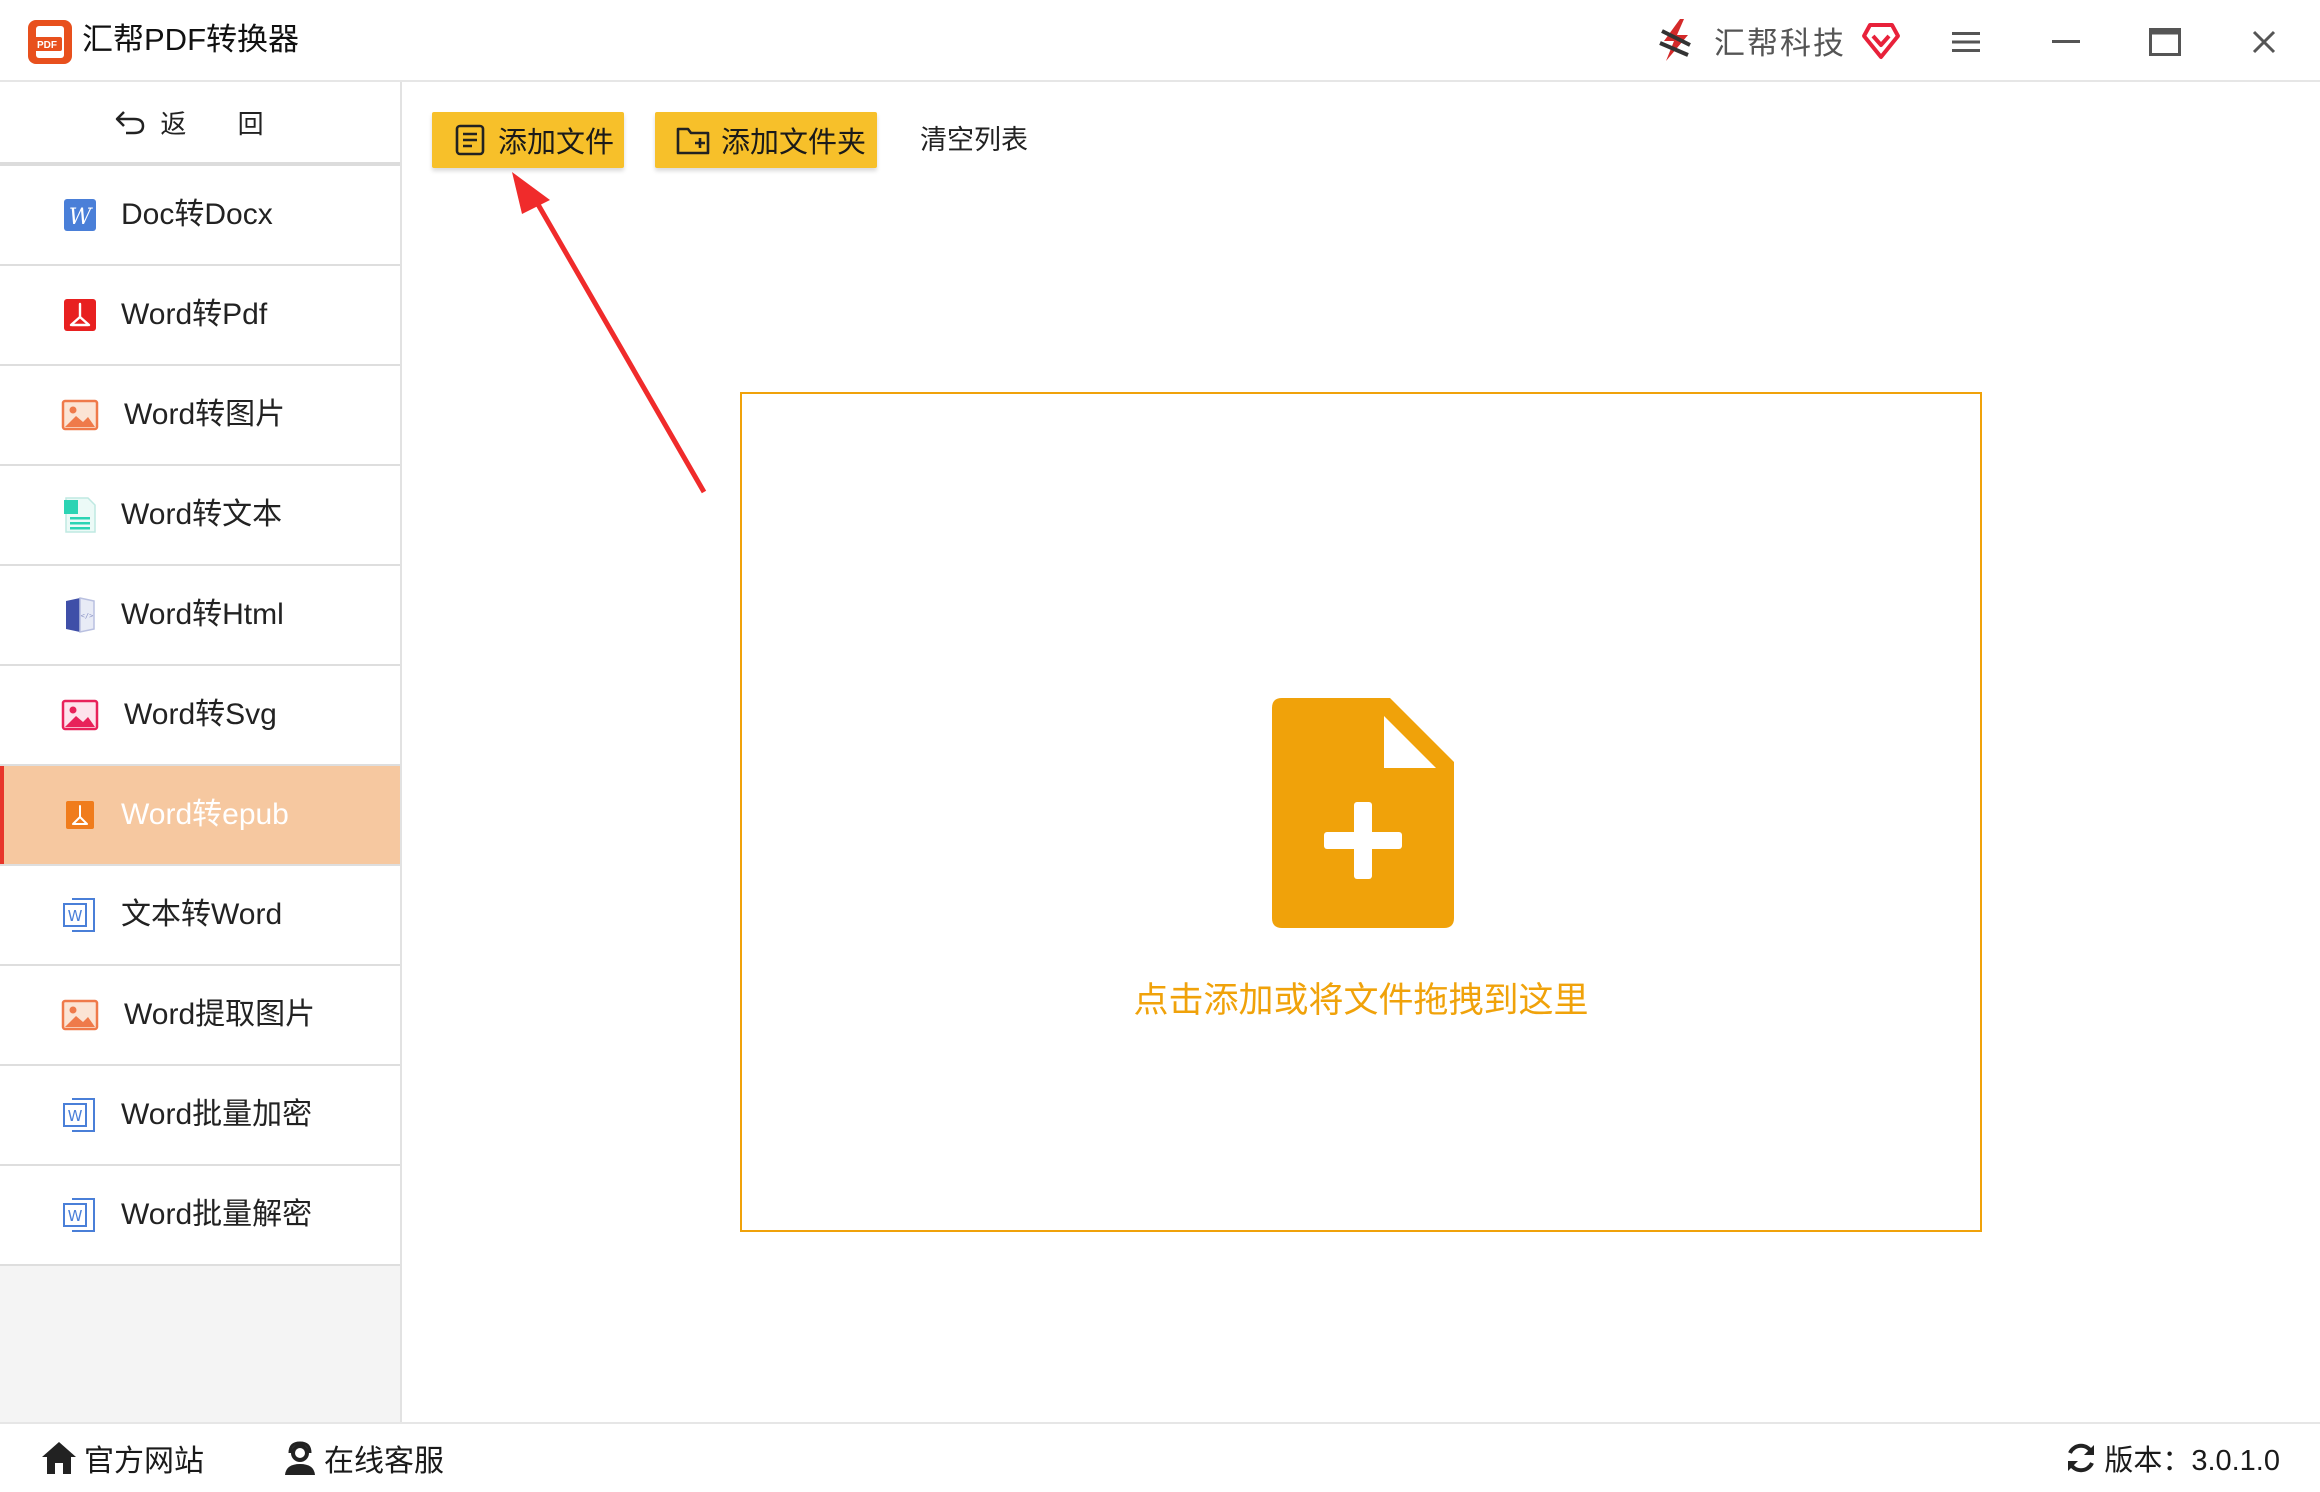  Describe the element at coordinates (80, 615) in the screenshot. I see `html-book-icon: </>` at that location.